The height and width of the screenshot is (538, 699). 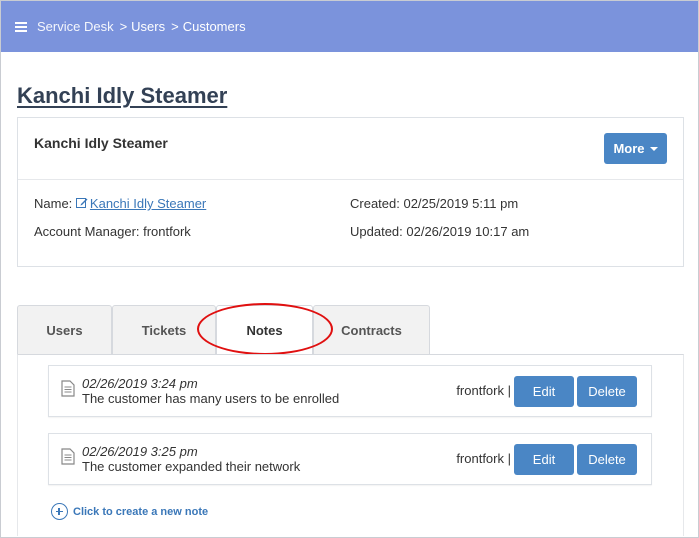 What do you see at coordinates (81, 203) in the screenshot?
I see `edit-icon` at bounding box center [81, 203].